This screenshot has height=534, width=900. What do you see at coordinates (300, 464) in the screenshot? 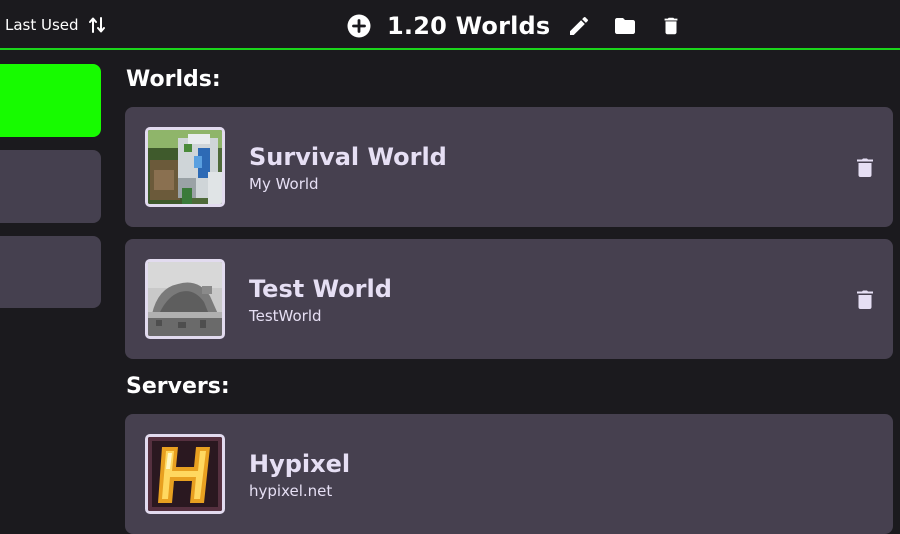
I see `server-title: Hypixel` at bounding box center [300, 464].